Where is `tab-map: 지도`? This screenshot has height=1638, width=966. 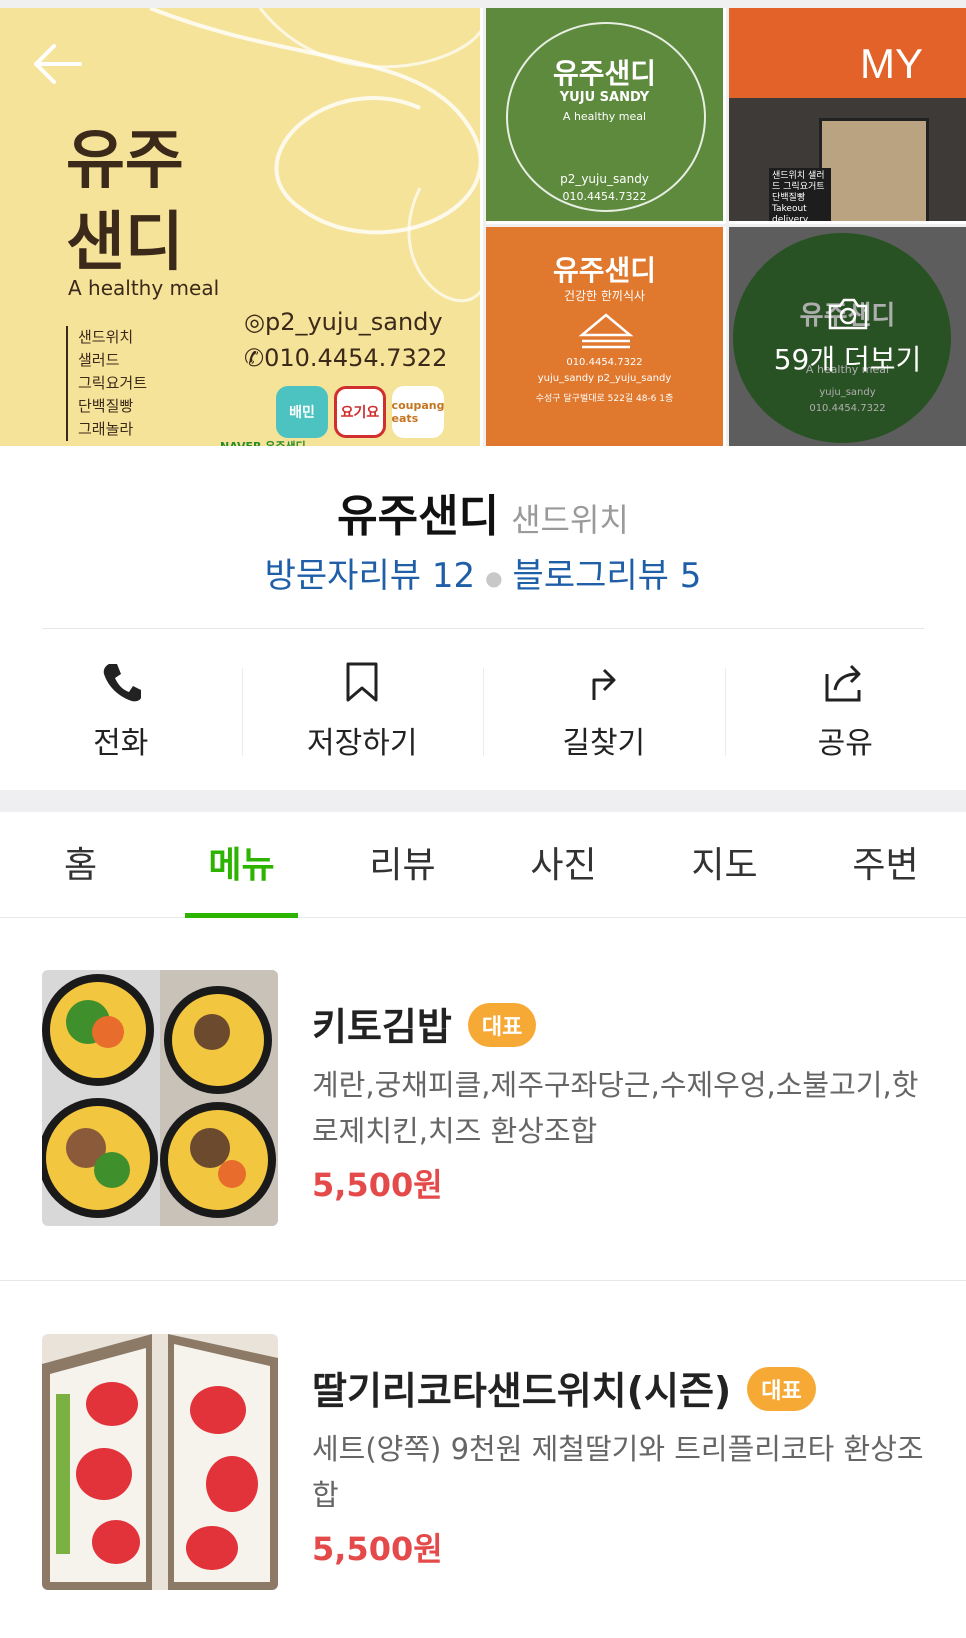 tab-map: 지도 is located at coordinates (724, 864).